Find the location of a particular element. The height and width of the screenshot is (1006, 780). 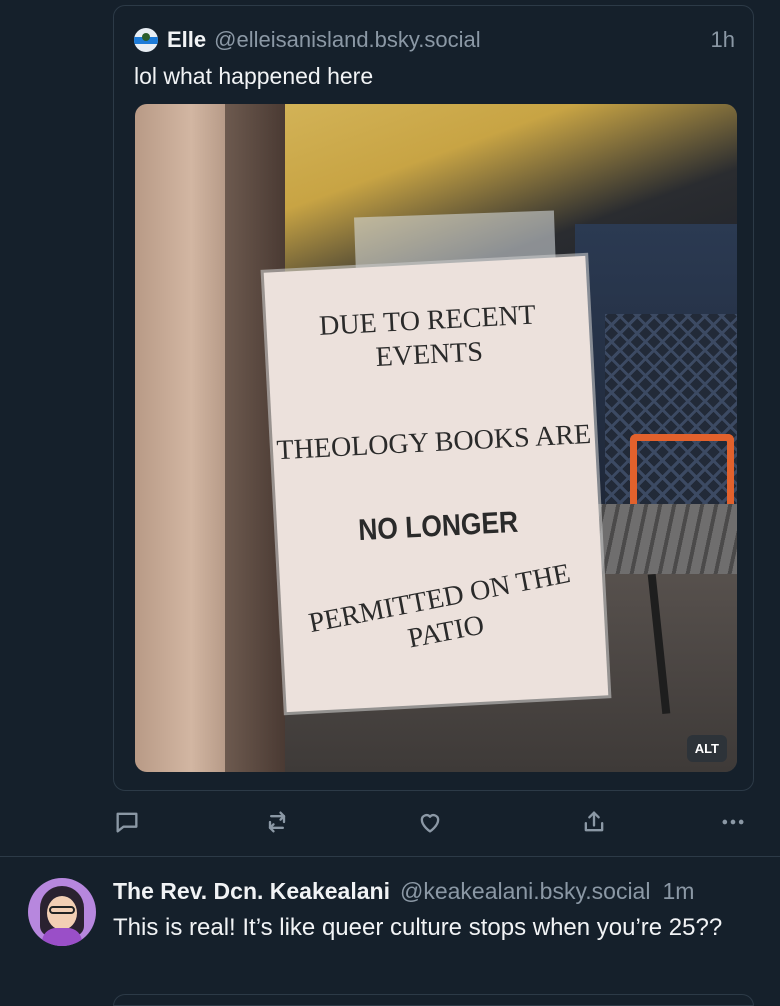

post-divider is located at coordinates (390, 856).